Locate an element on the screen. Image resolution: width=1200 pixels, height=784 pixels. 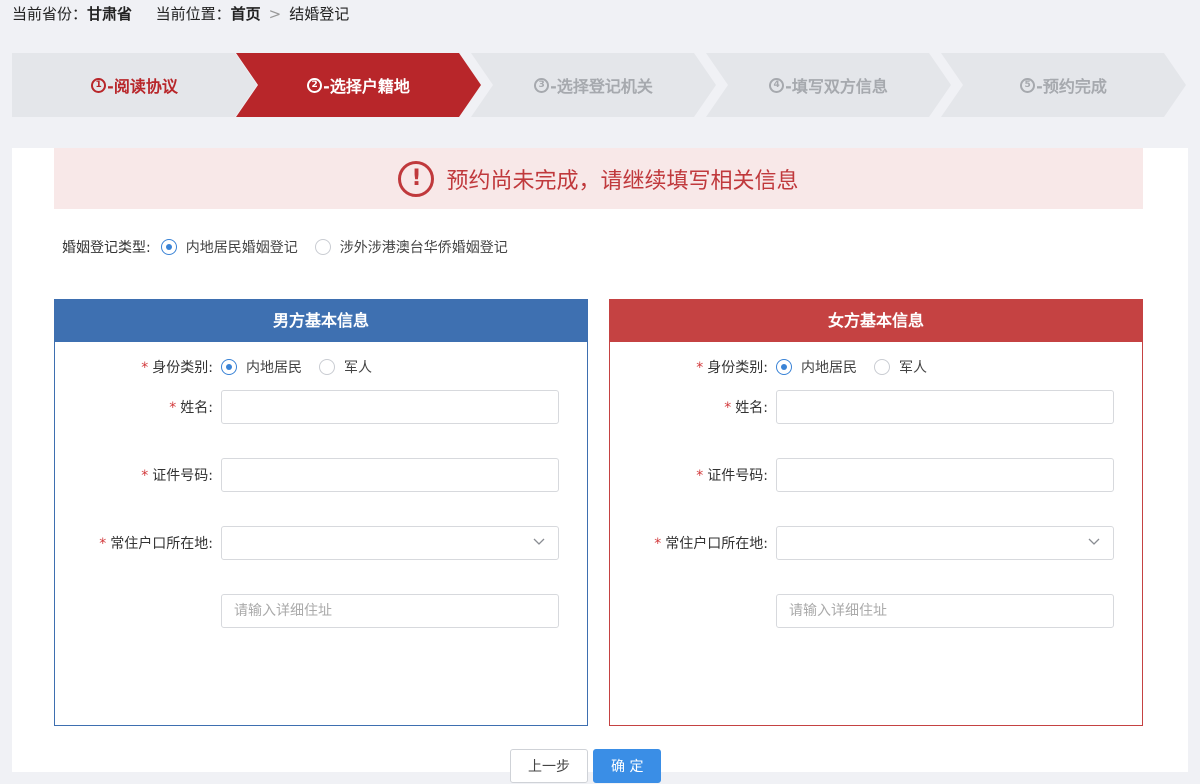
province-value: 甘肃省 is located at coordinates (110, 14).